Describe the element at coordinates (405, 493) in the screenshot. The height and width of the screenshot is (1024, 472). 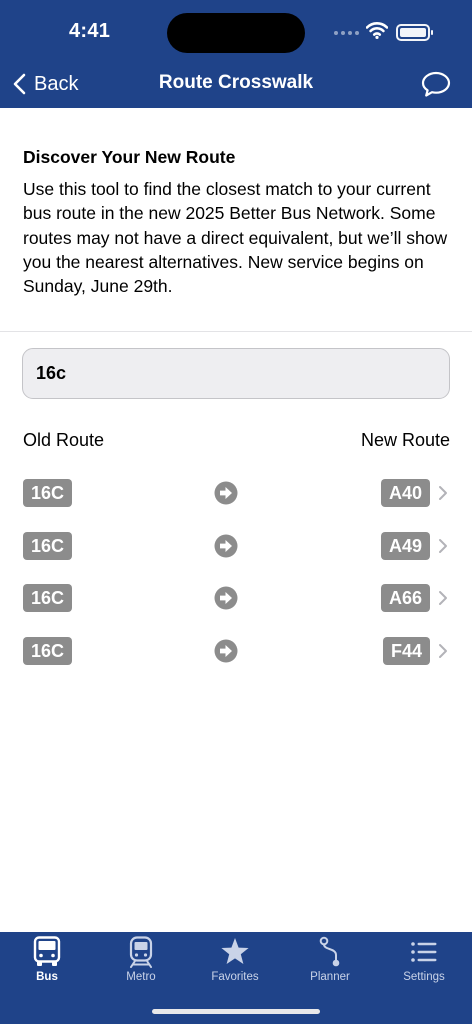
I see `new-route-badge: A40` at that location.